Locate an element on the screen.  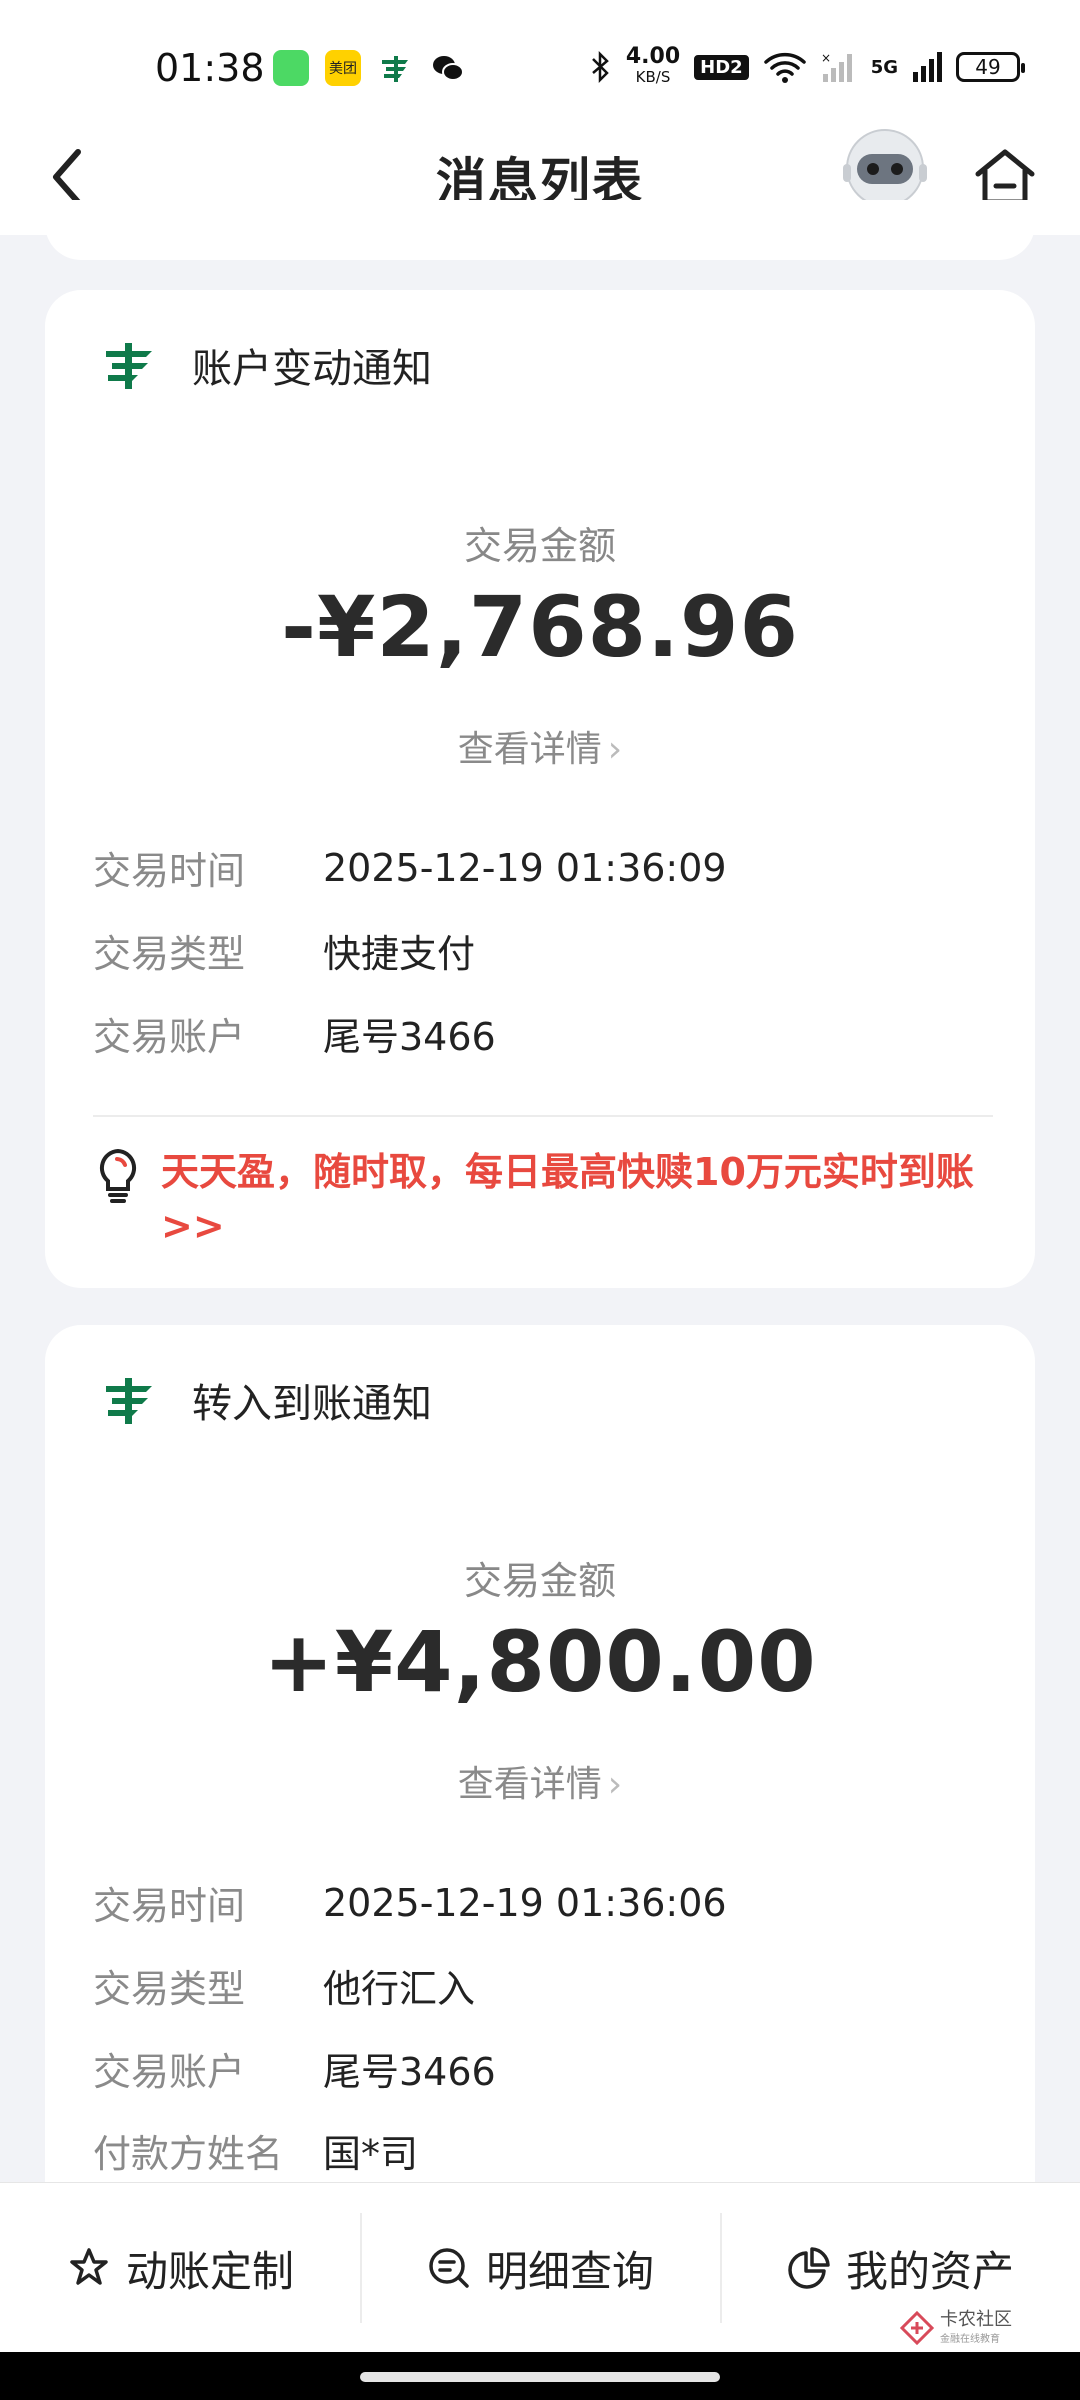
home-gesture-handle is located at coordinates (540, 2377).